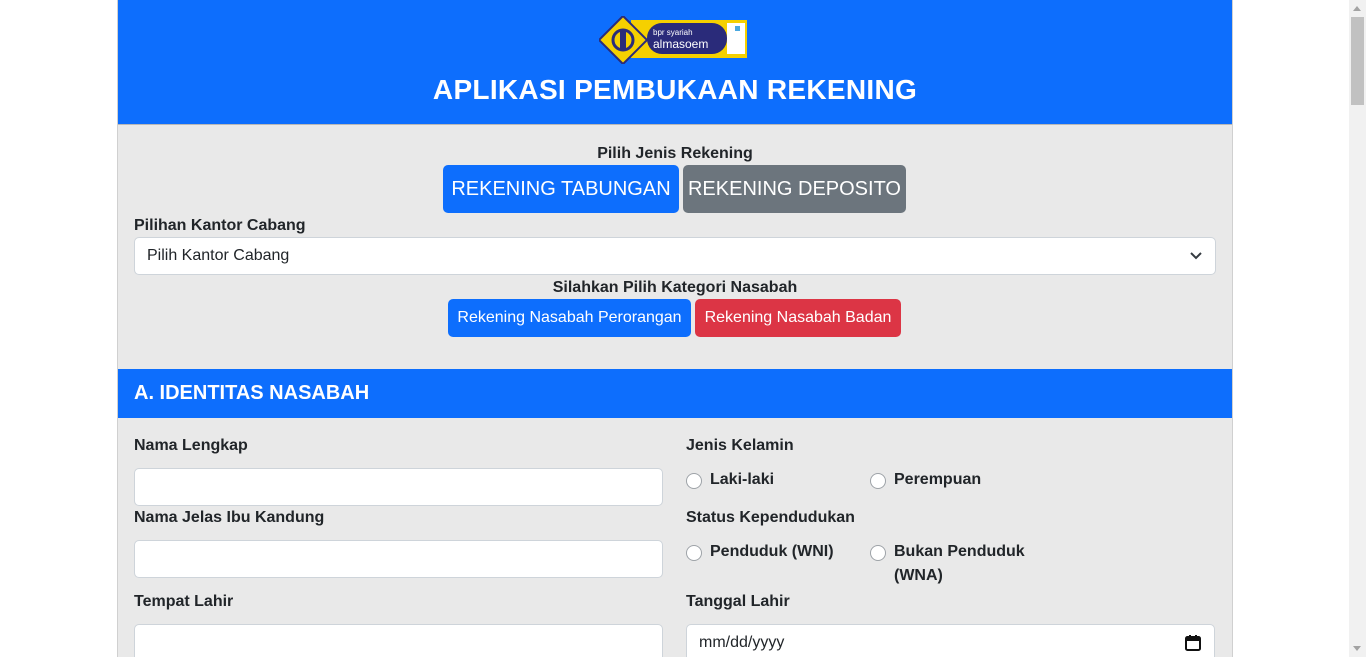 This screenshot has width=1366, height=657. What do you see at coordinates (675, 393) in the screenshot?
I see `section-identitas-header: A. IDENTITAS NASABAH` at bounding box center [675, 393].